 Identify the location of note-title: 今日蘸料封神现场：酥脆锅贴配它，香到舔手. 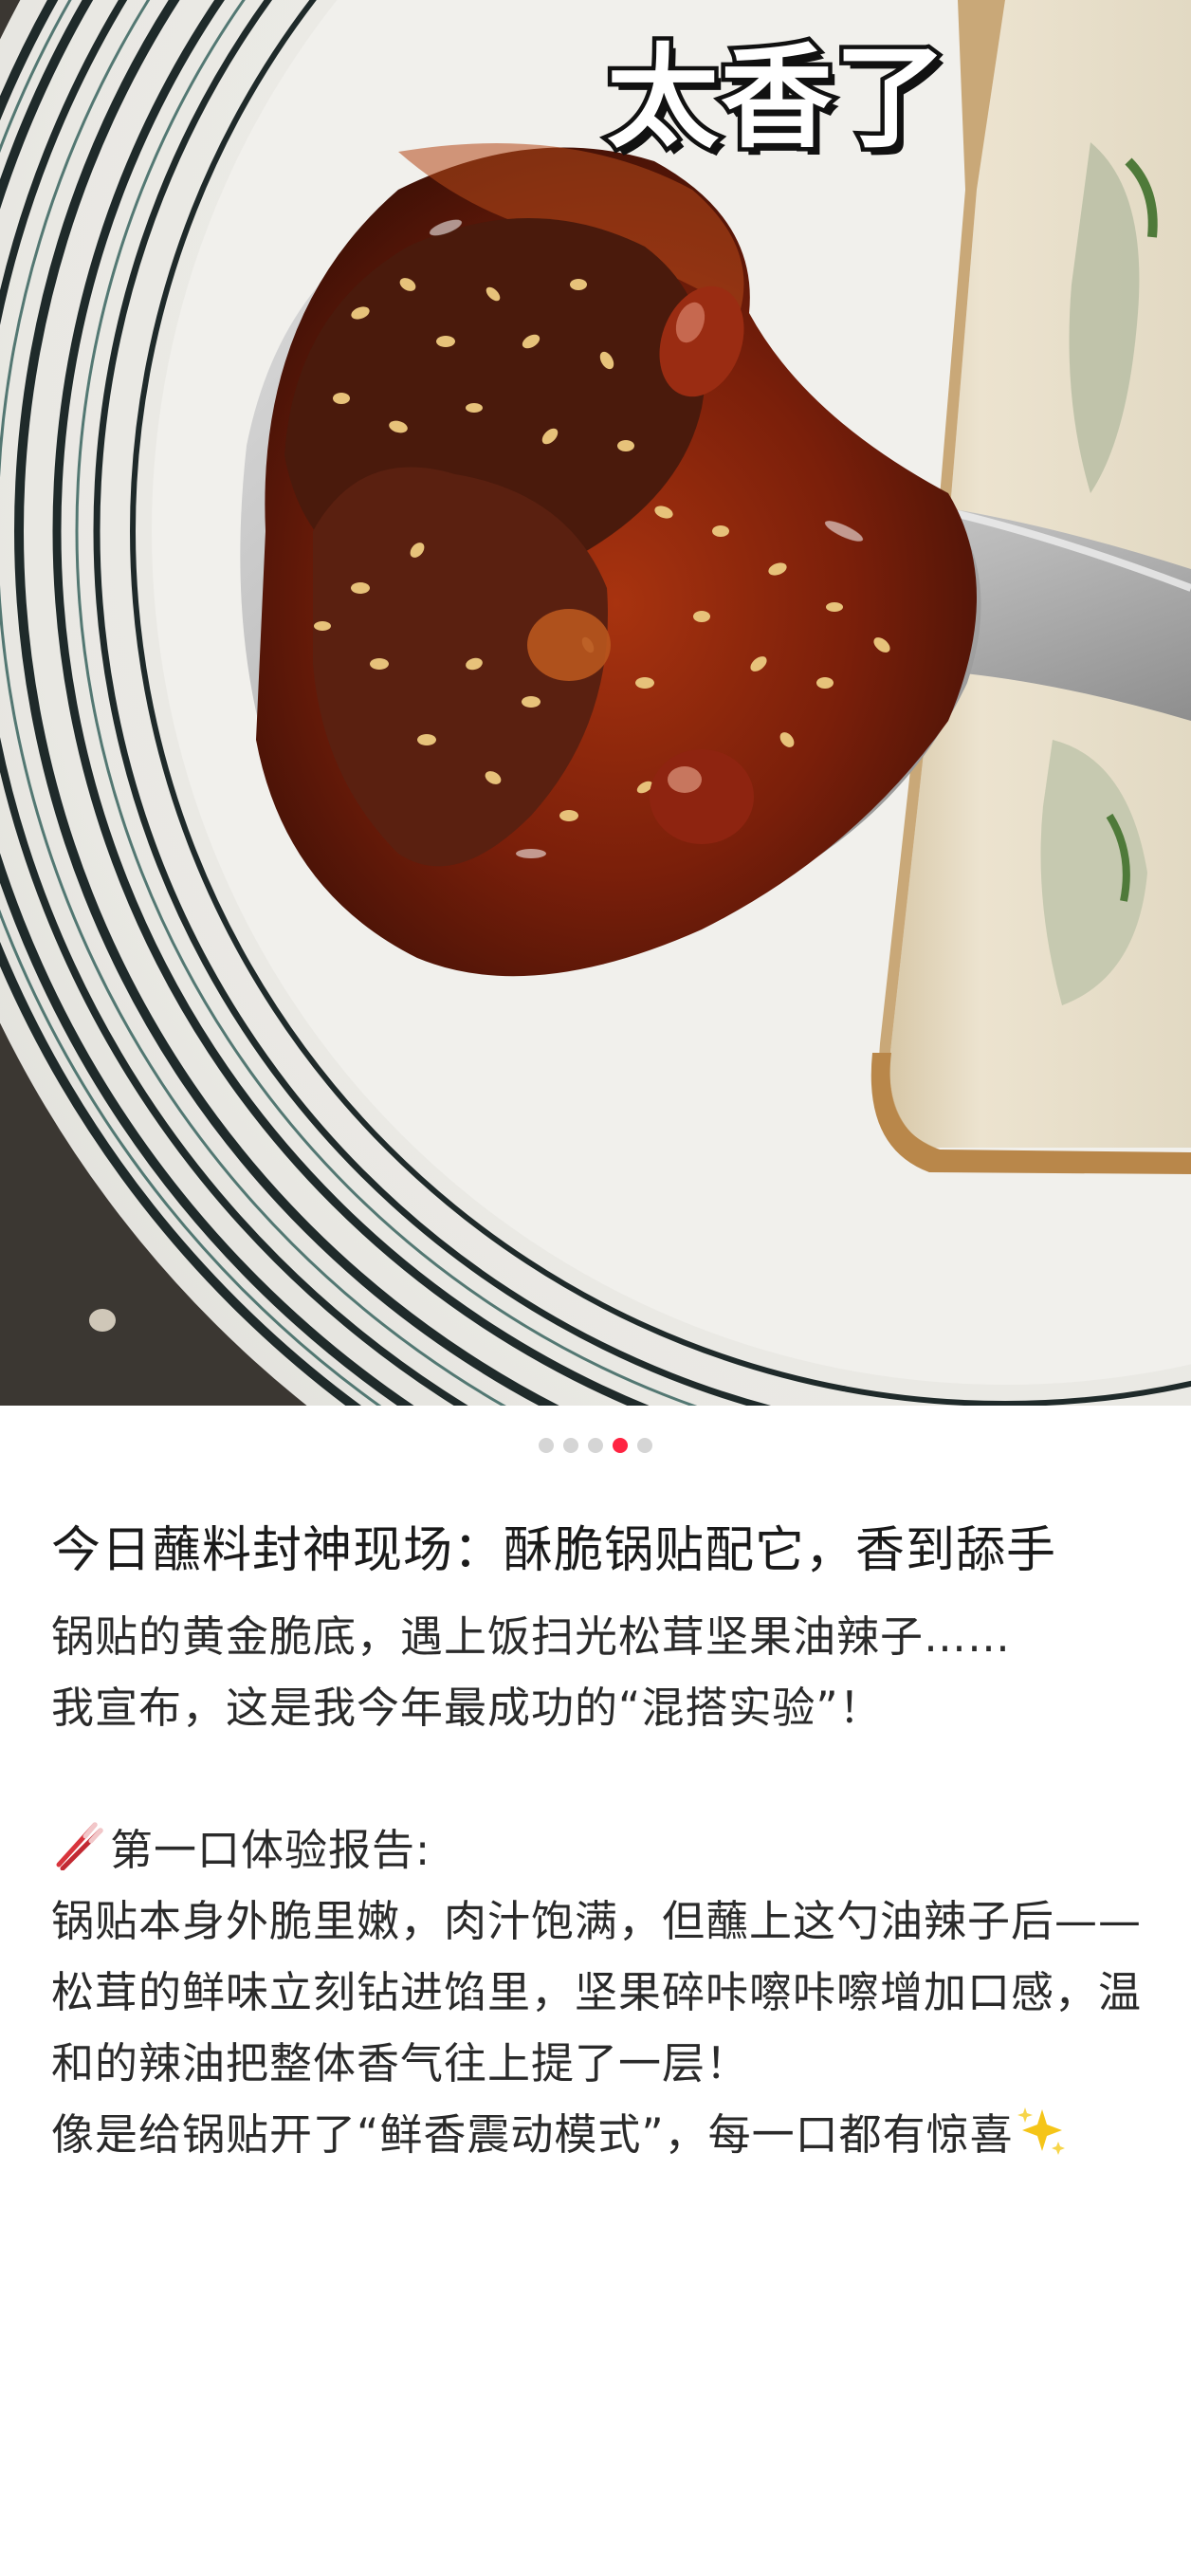
(554, 1550).